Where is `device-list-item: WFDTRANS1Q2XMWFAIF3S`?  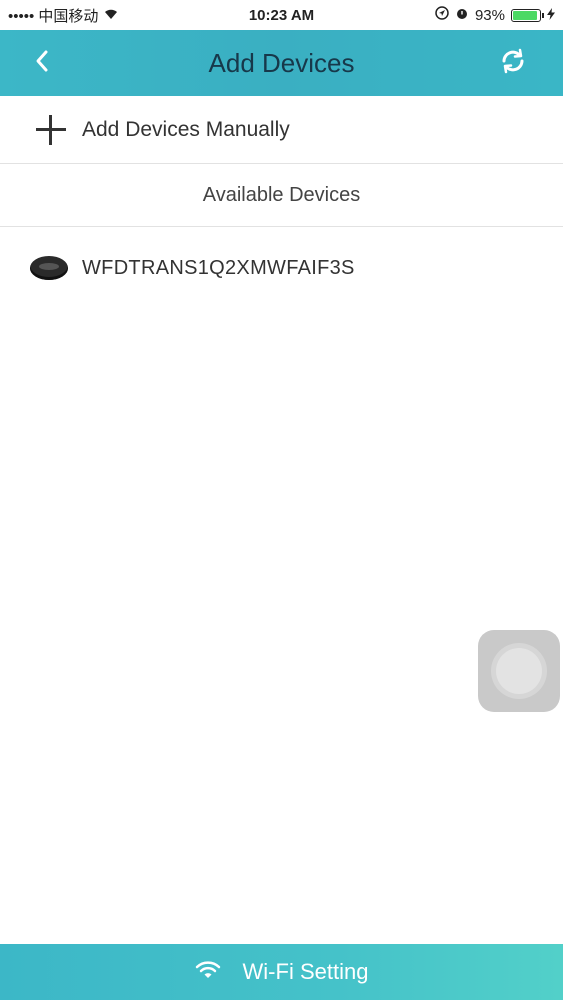 device-list-item: WFDTRANS1Q2XMWFAIF3S is located at coordinates (281, 268).